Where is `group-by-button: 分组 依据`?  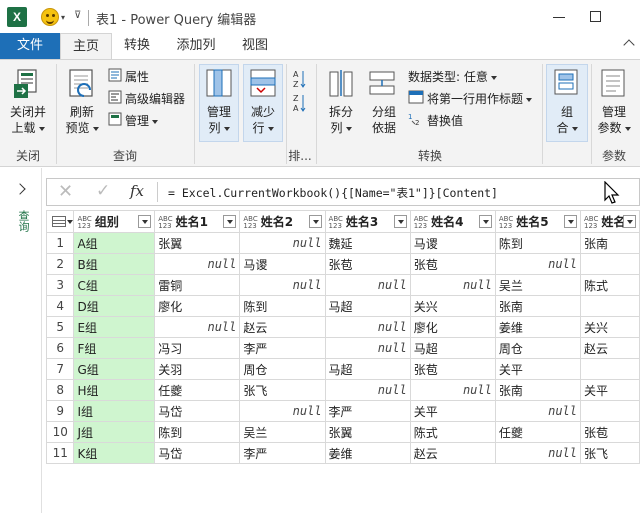
group-by-button: 分组 依据 is located at coordinates (384, 120).